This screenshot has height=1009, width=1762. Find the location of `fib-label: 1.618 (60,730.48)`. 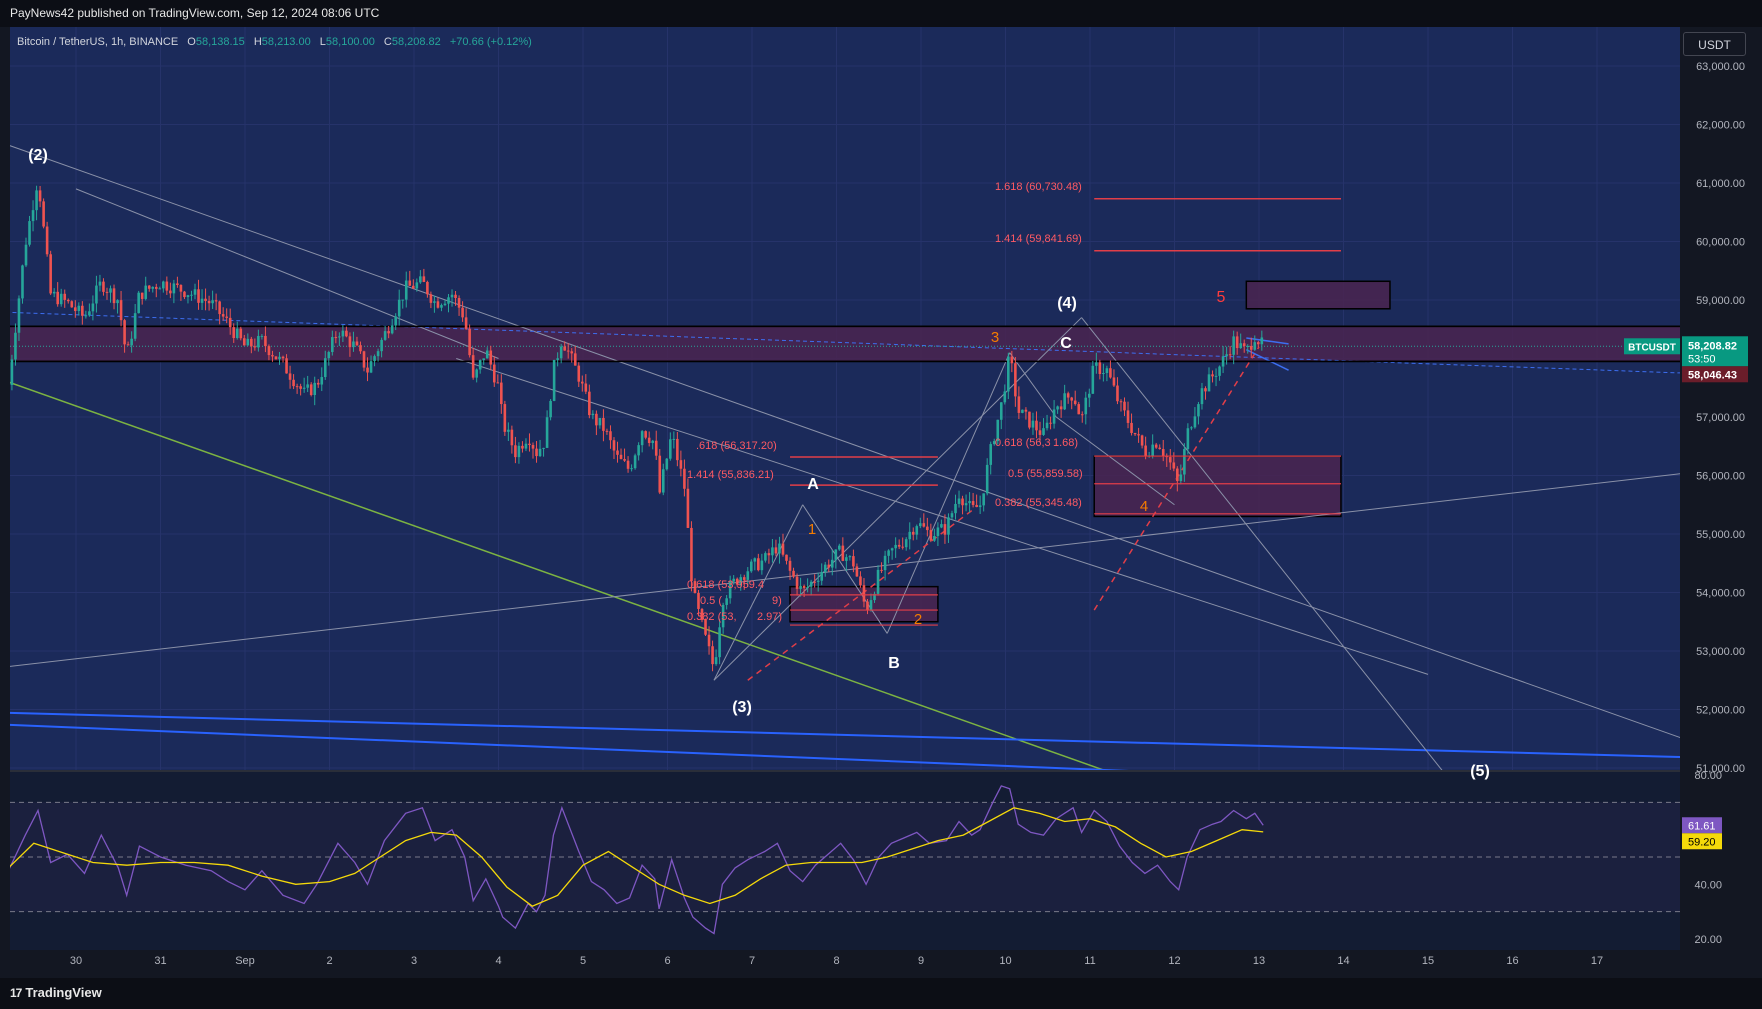

fib-label: 1.618 (60,730.48) is located at coordinates (1038, 187).